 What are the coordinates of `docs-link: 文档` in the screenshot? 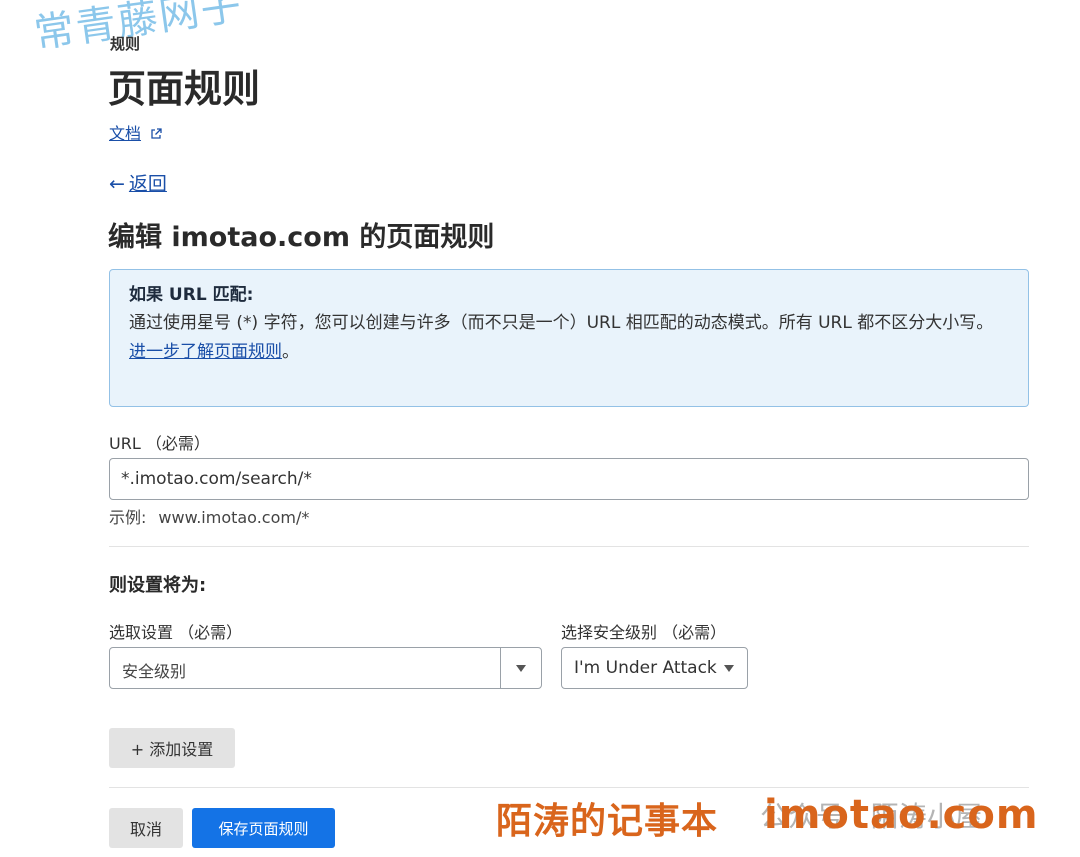 It's located at (135, 132).